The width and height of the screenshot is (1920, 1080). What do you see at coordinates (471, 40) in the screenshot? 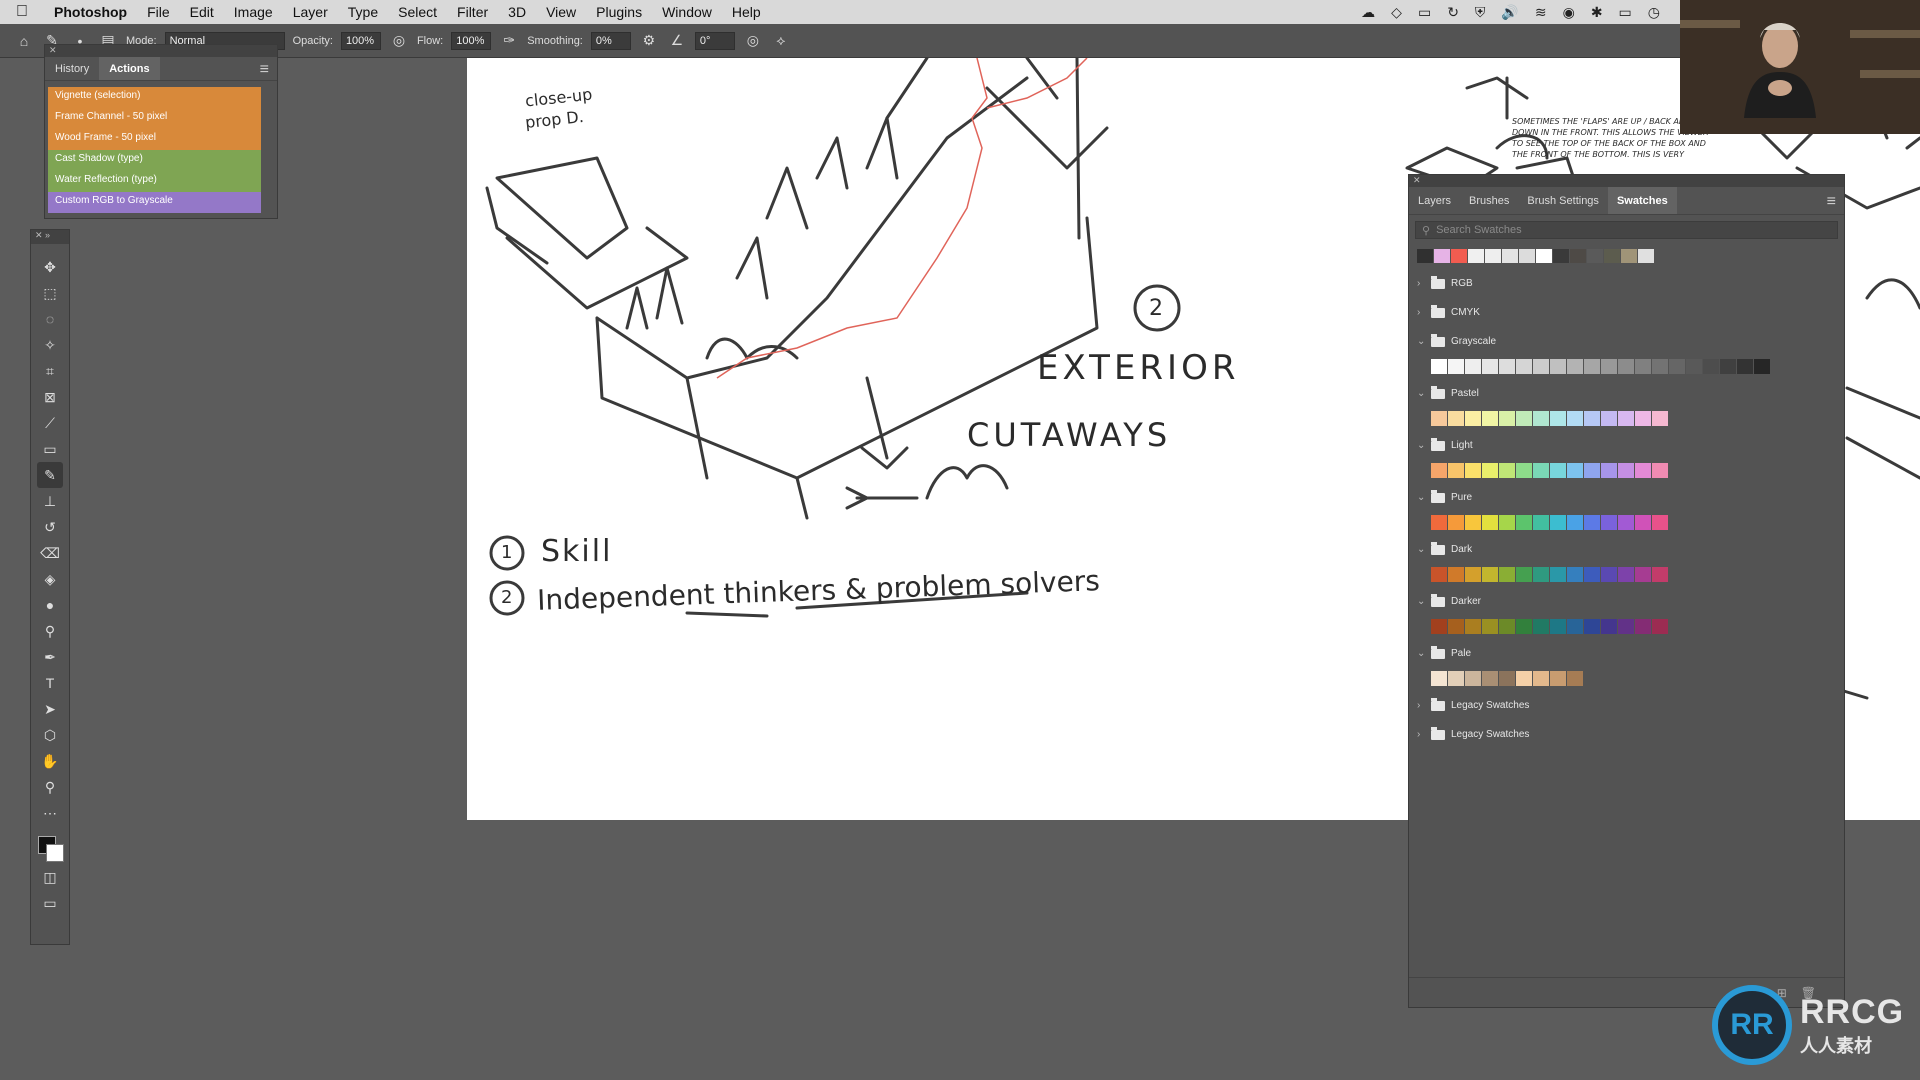
I see `flow-input: 100%` at bounding box center [471, 40].